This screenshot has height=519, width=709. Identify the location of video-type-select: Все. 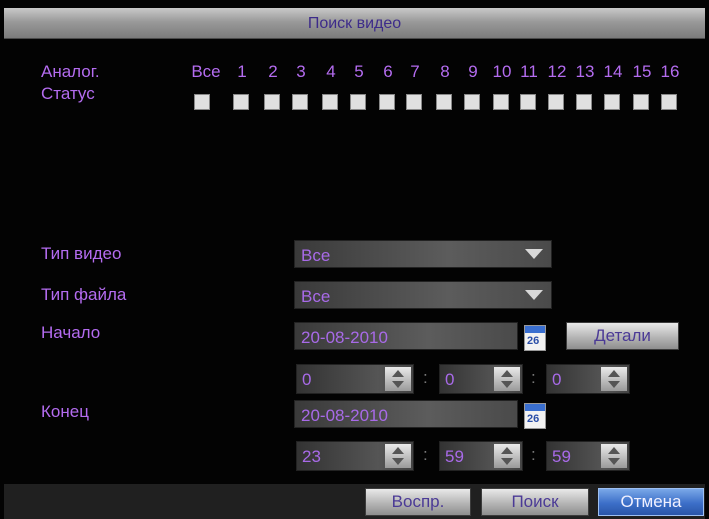
(423, 254).